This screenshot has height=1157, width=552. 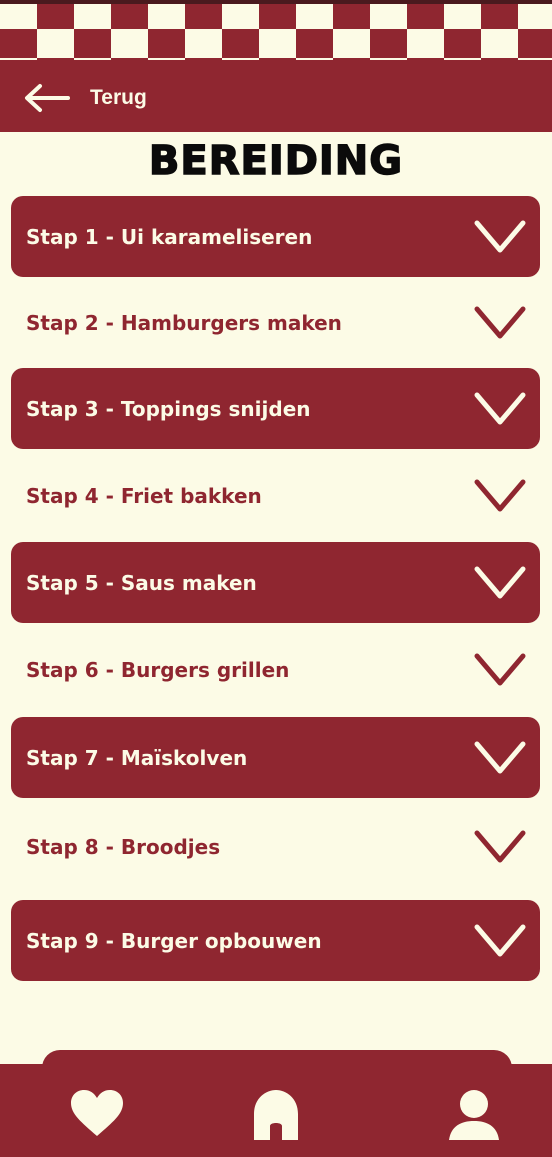 I want to click on step-label: Stap 6 - Burgers grillen, so click(x=158, y=669).